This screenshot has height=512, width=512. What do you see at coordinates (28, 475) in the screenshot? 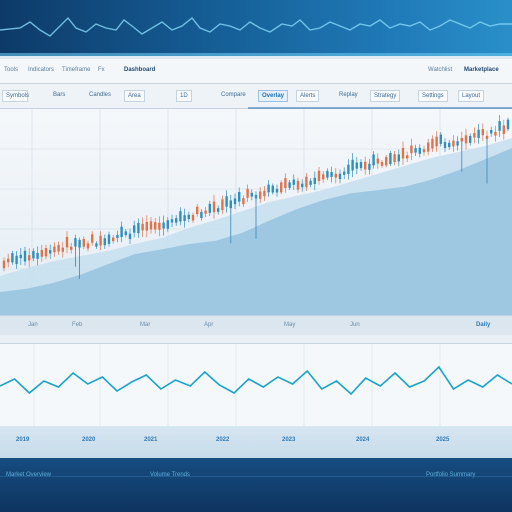
I see `footer-market-overview: Market Overview` at bounding box center [28, 475].